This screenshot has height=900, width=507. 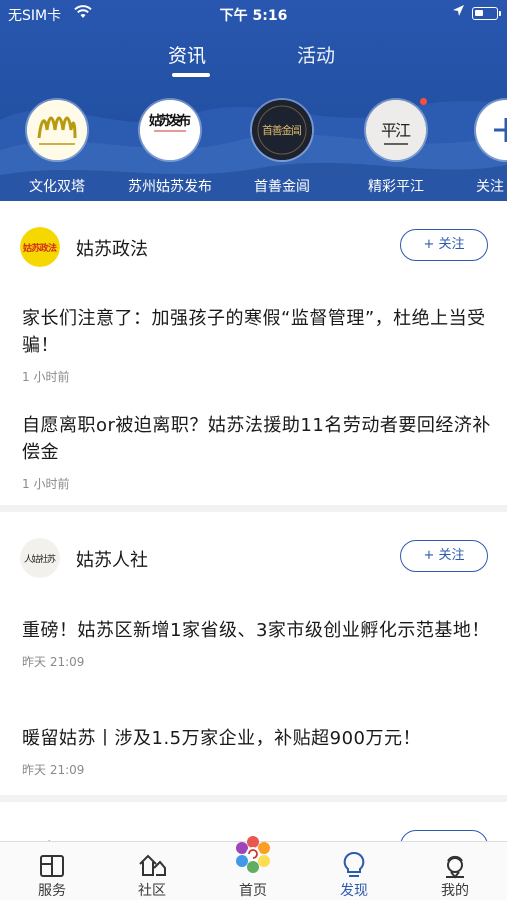 I want to click on community-icon, so click(x=152, y=865).